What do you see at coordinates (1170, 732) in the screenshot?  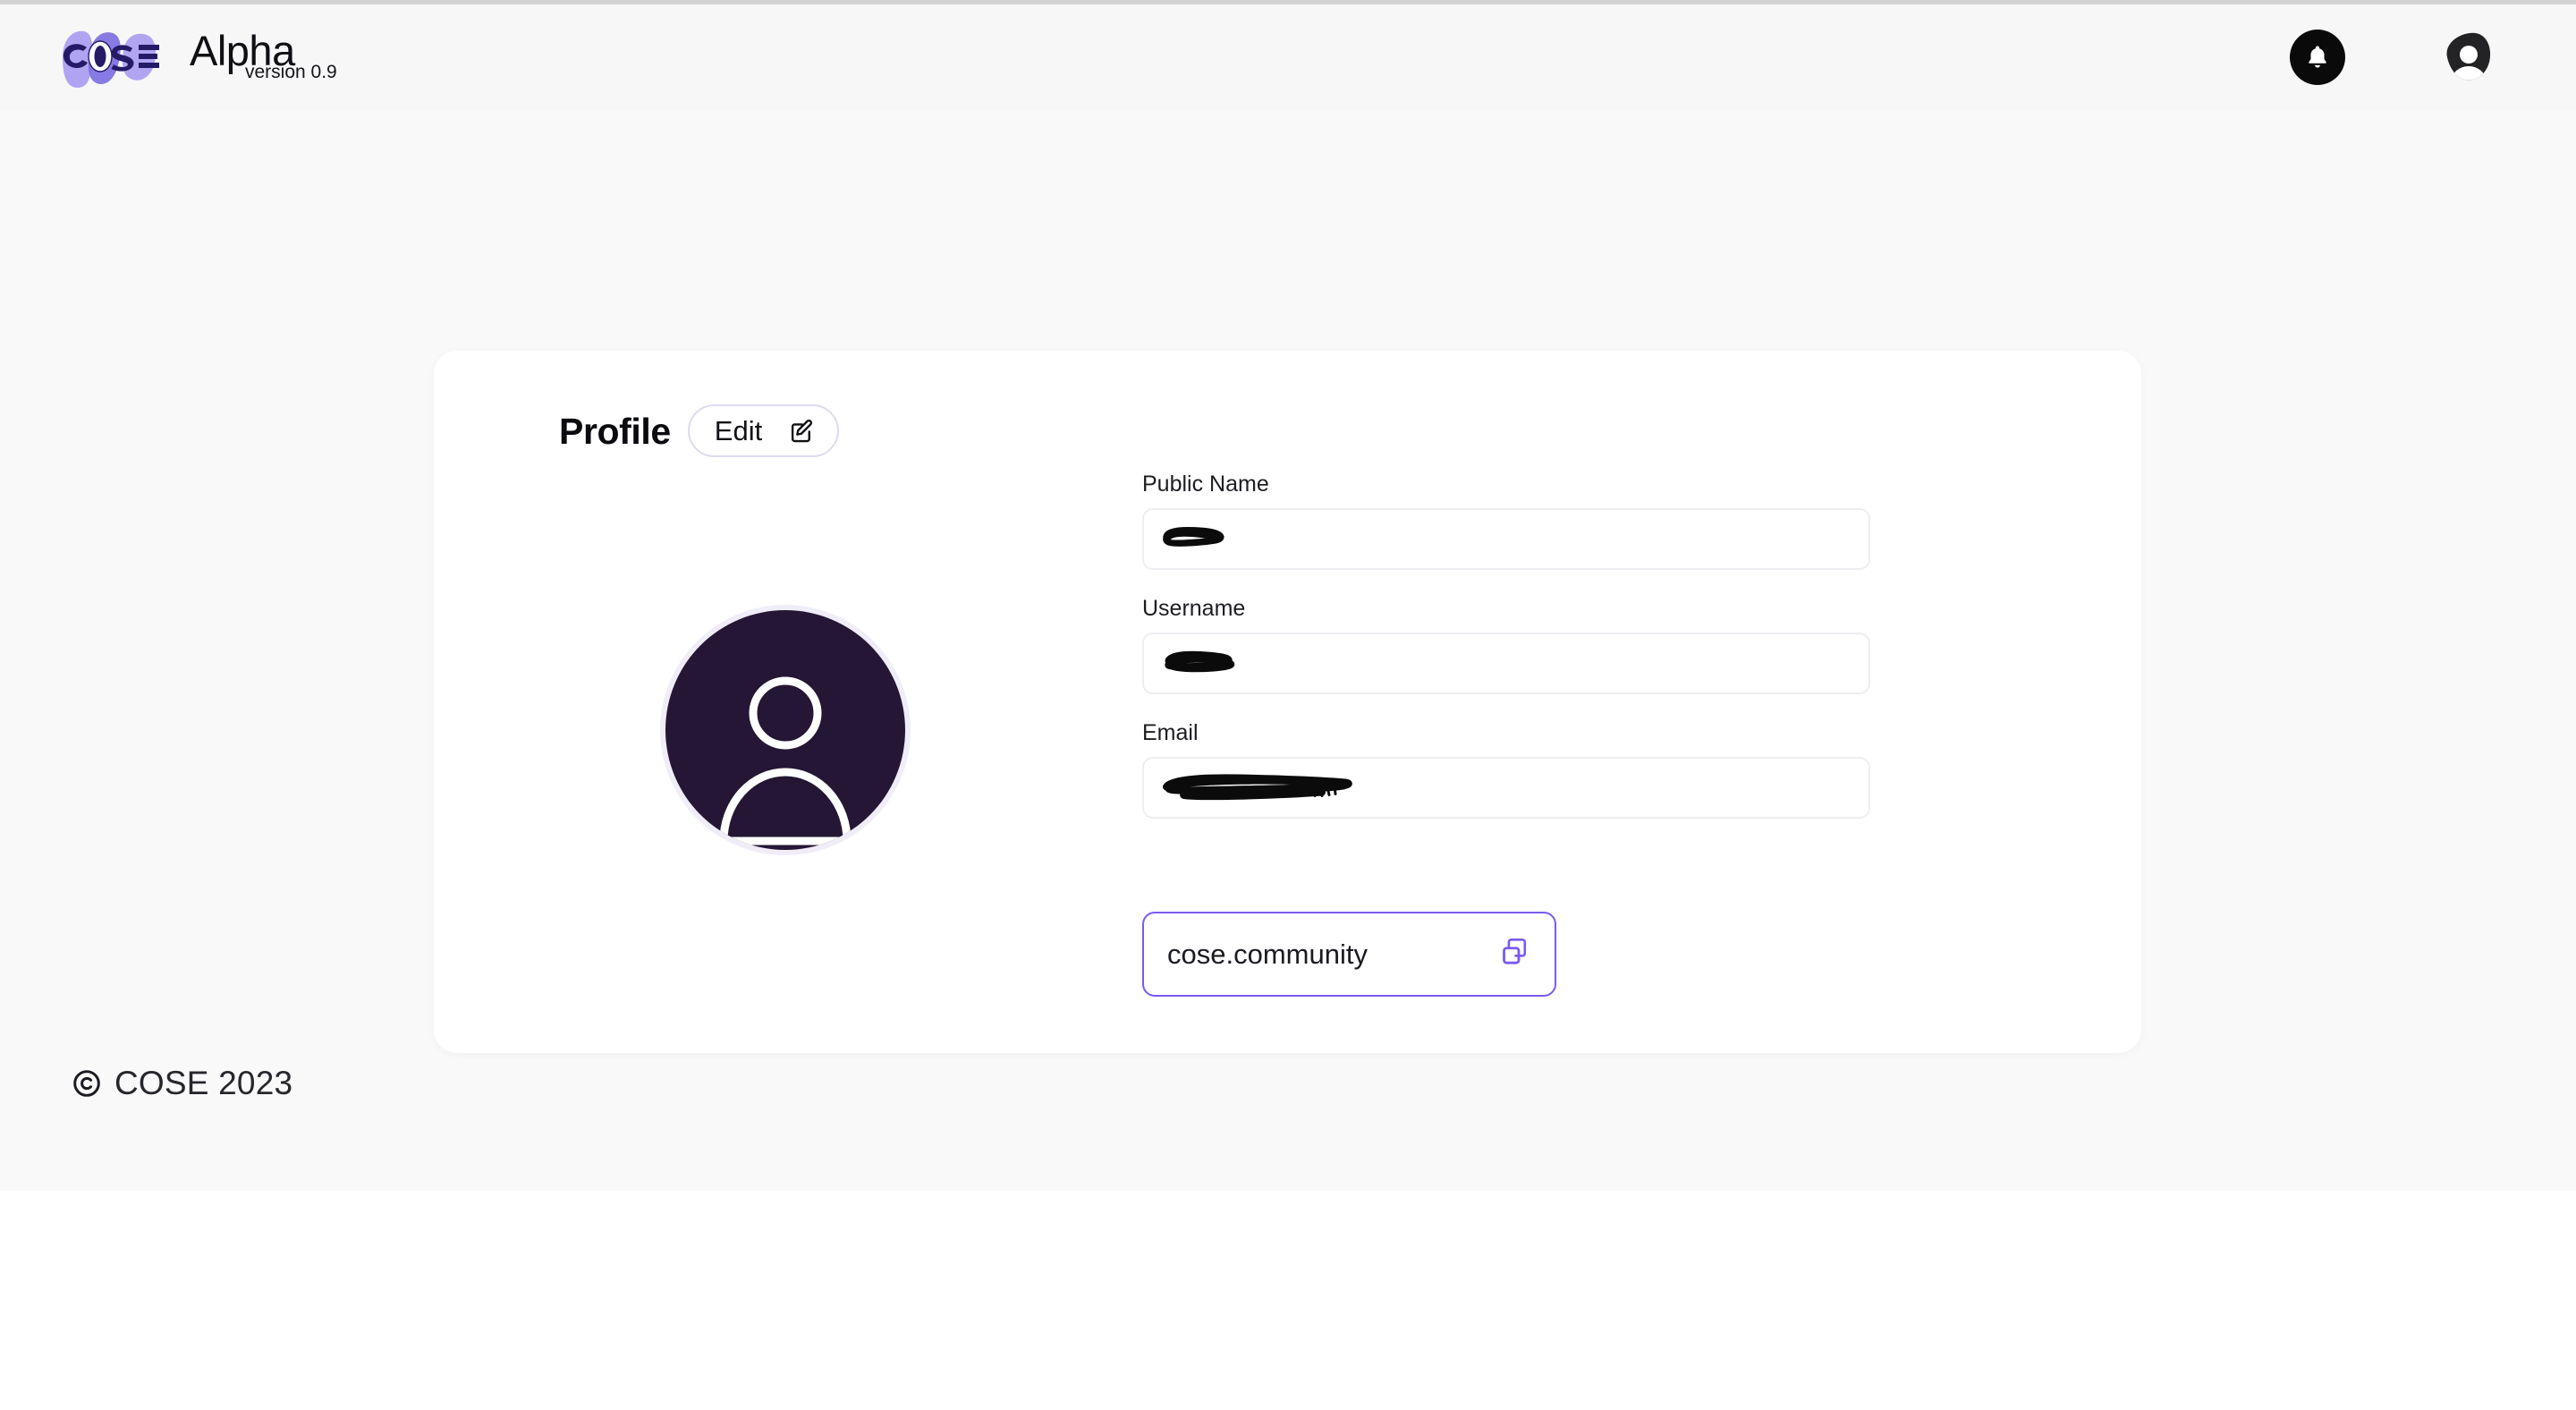 I see `field-label-email: Email` at bounding box center [1170, 732].